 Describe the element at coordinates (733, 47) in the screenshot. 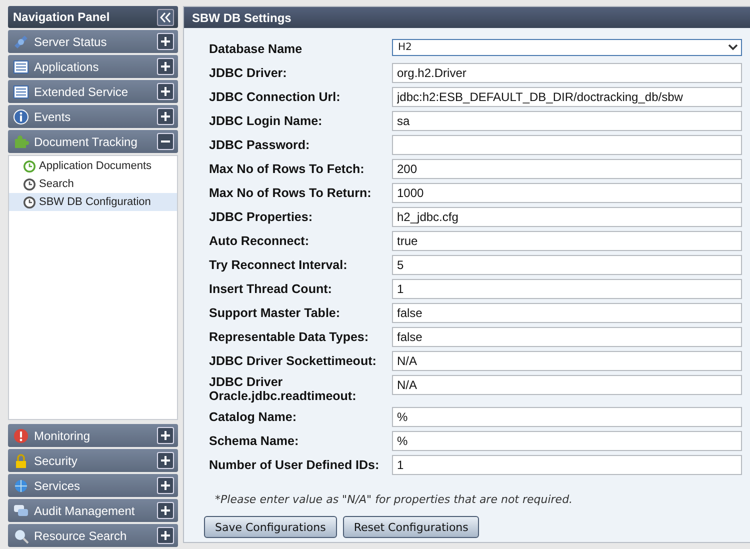

I see `chevron-down-icon` at that location.